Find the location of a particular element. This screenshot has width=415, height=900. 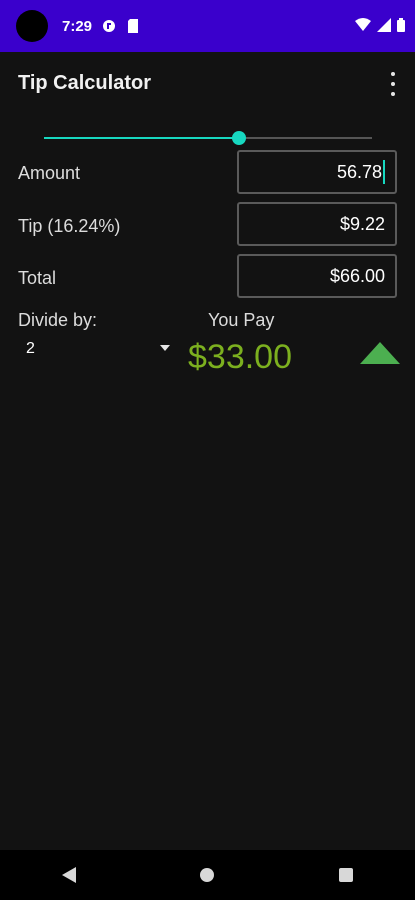

total-value: $66.00 is located at coordinates (357, 275).